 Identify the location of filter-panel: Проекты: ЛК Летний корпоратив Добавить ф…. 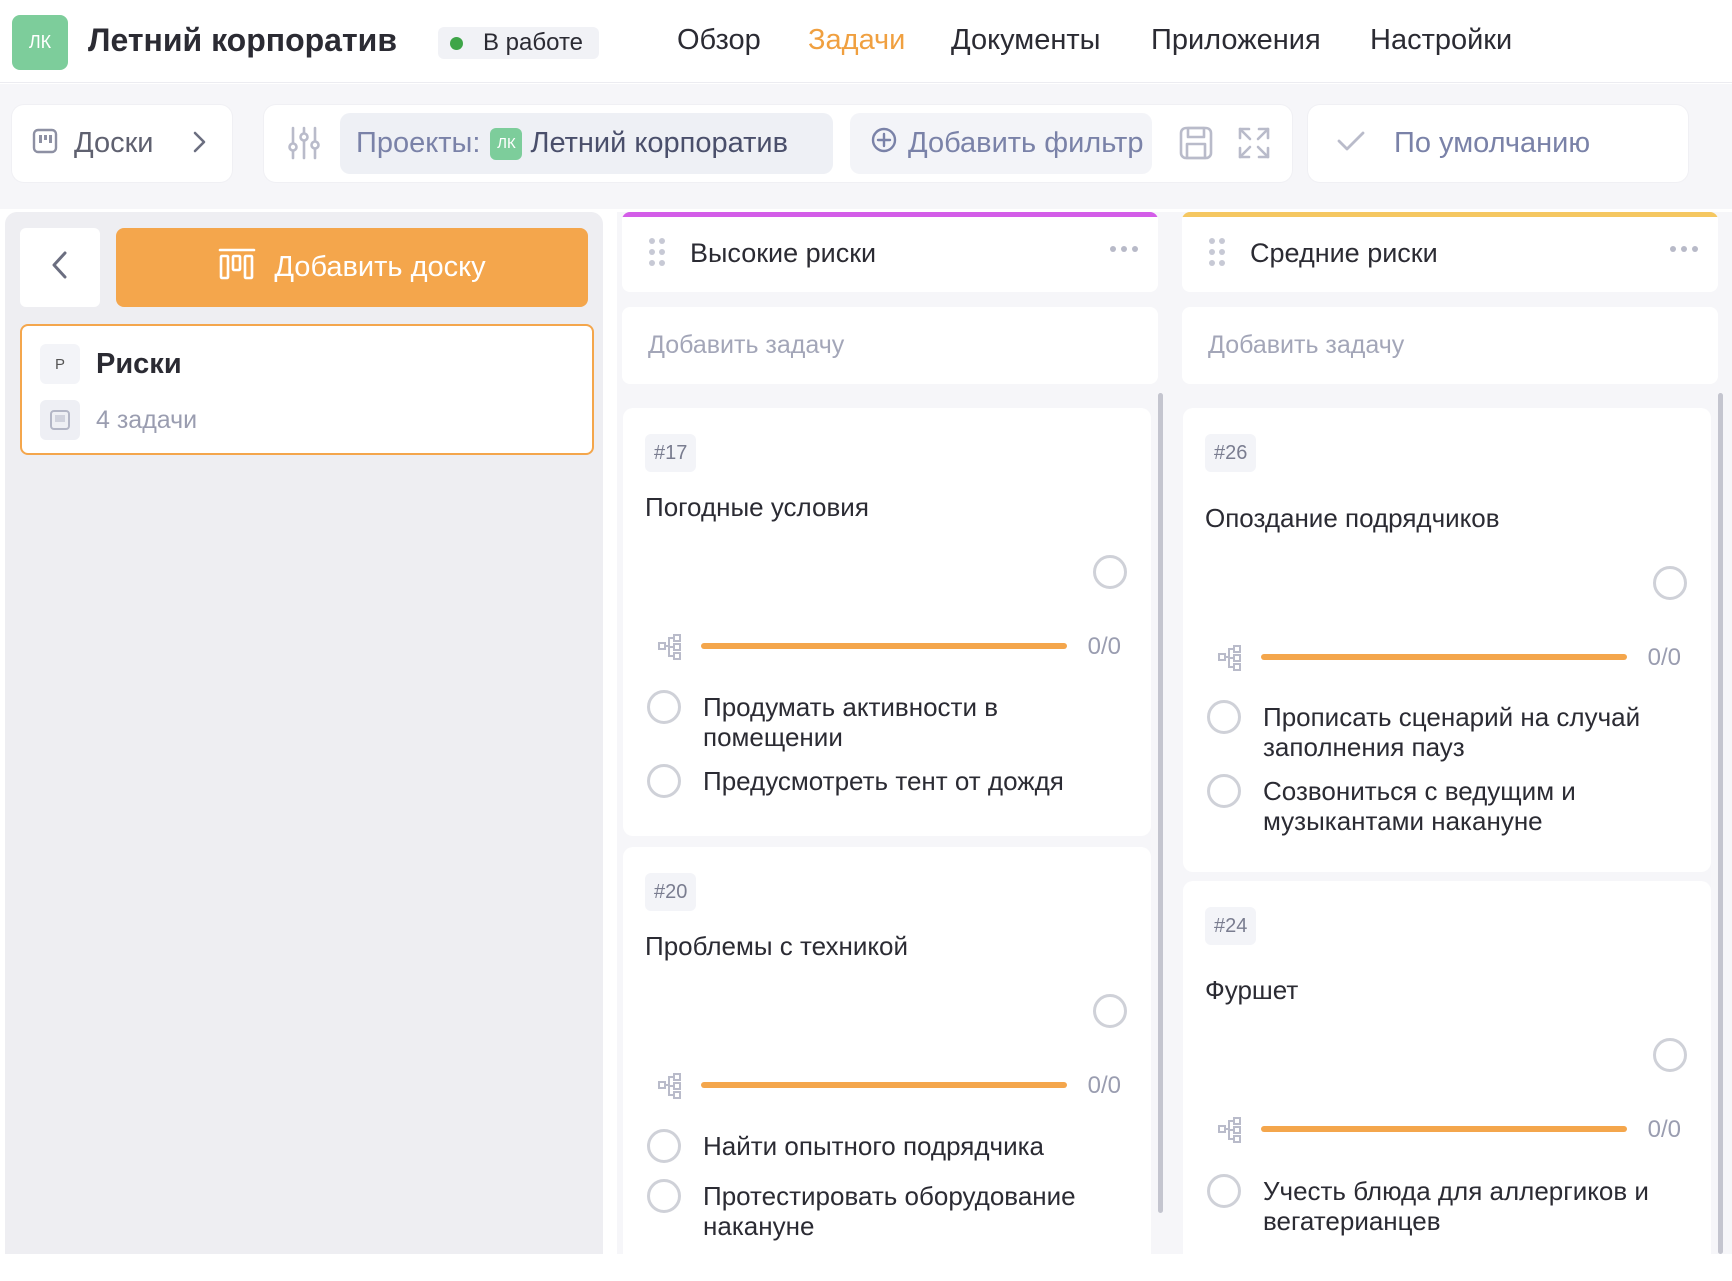
(778, 143).